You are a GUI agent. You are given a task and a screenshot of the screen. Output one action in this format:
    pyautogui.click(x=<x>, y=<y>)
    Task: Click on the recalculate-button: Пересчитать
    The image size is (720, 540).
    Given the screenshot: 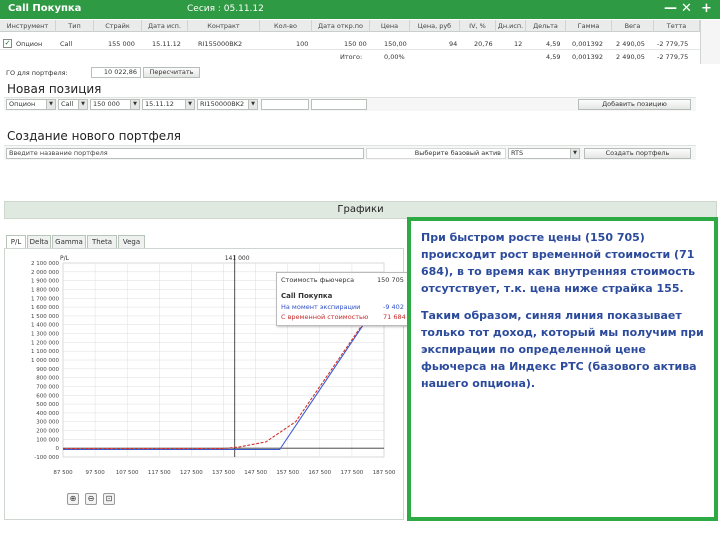 What is the action you would take?
    pyautogui.click(x=171, y=72)
    